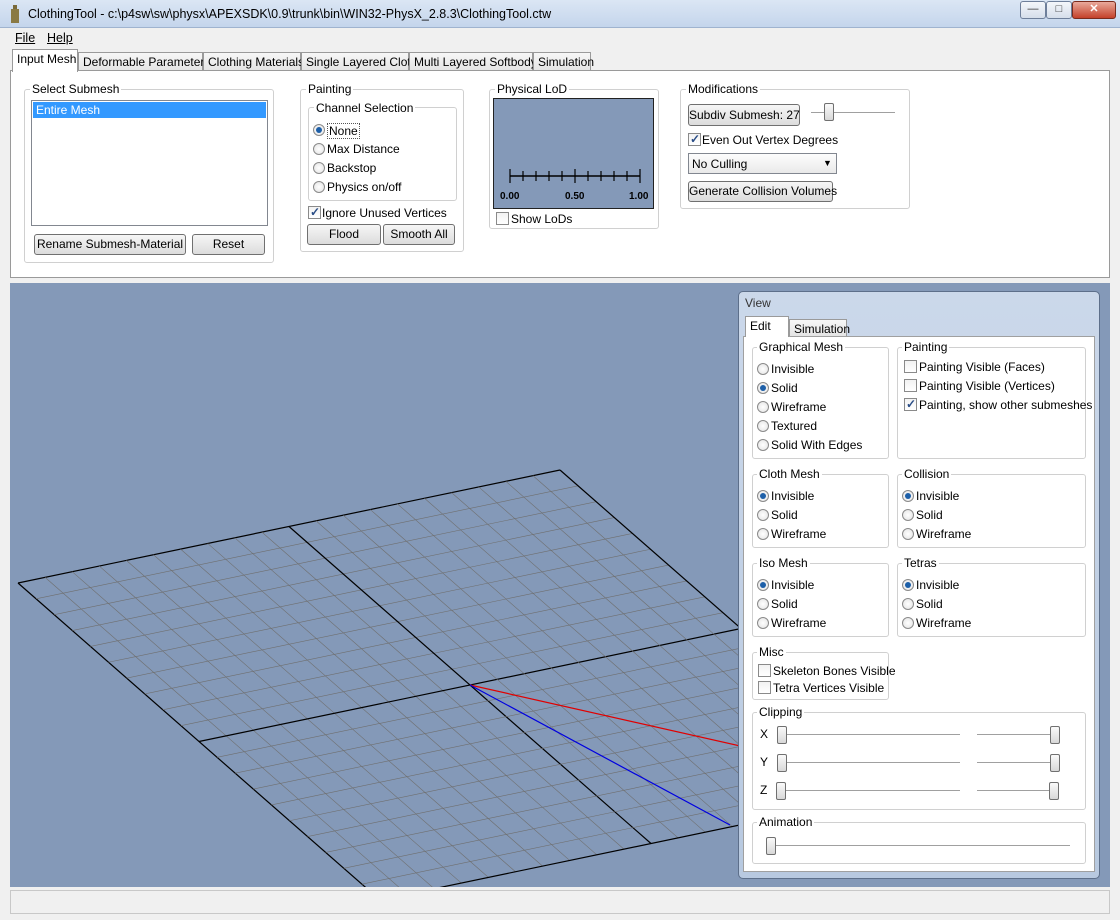 Image resolution: width=1120 pixels, height=920 pixels. Describe the element at coordinates (784, 515) in the screenshot. I see `cm-solid-label: Solid` at that location.